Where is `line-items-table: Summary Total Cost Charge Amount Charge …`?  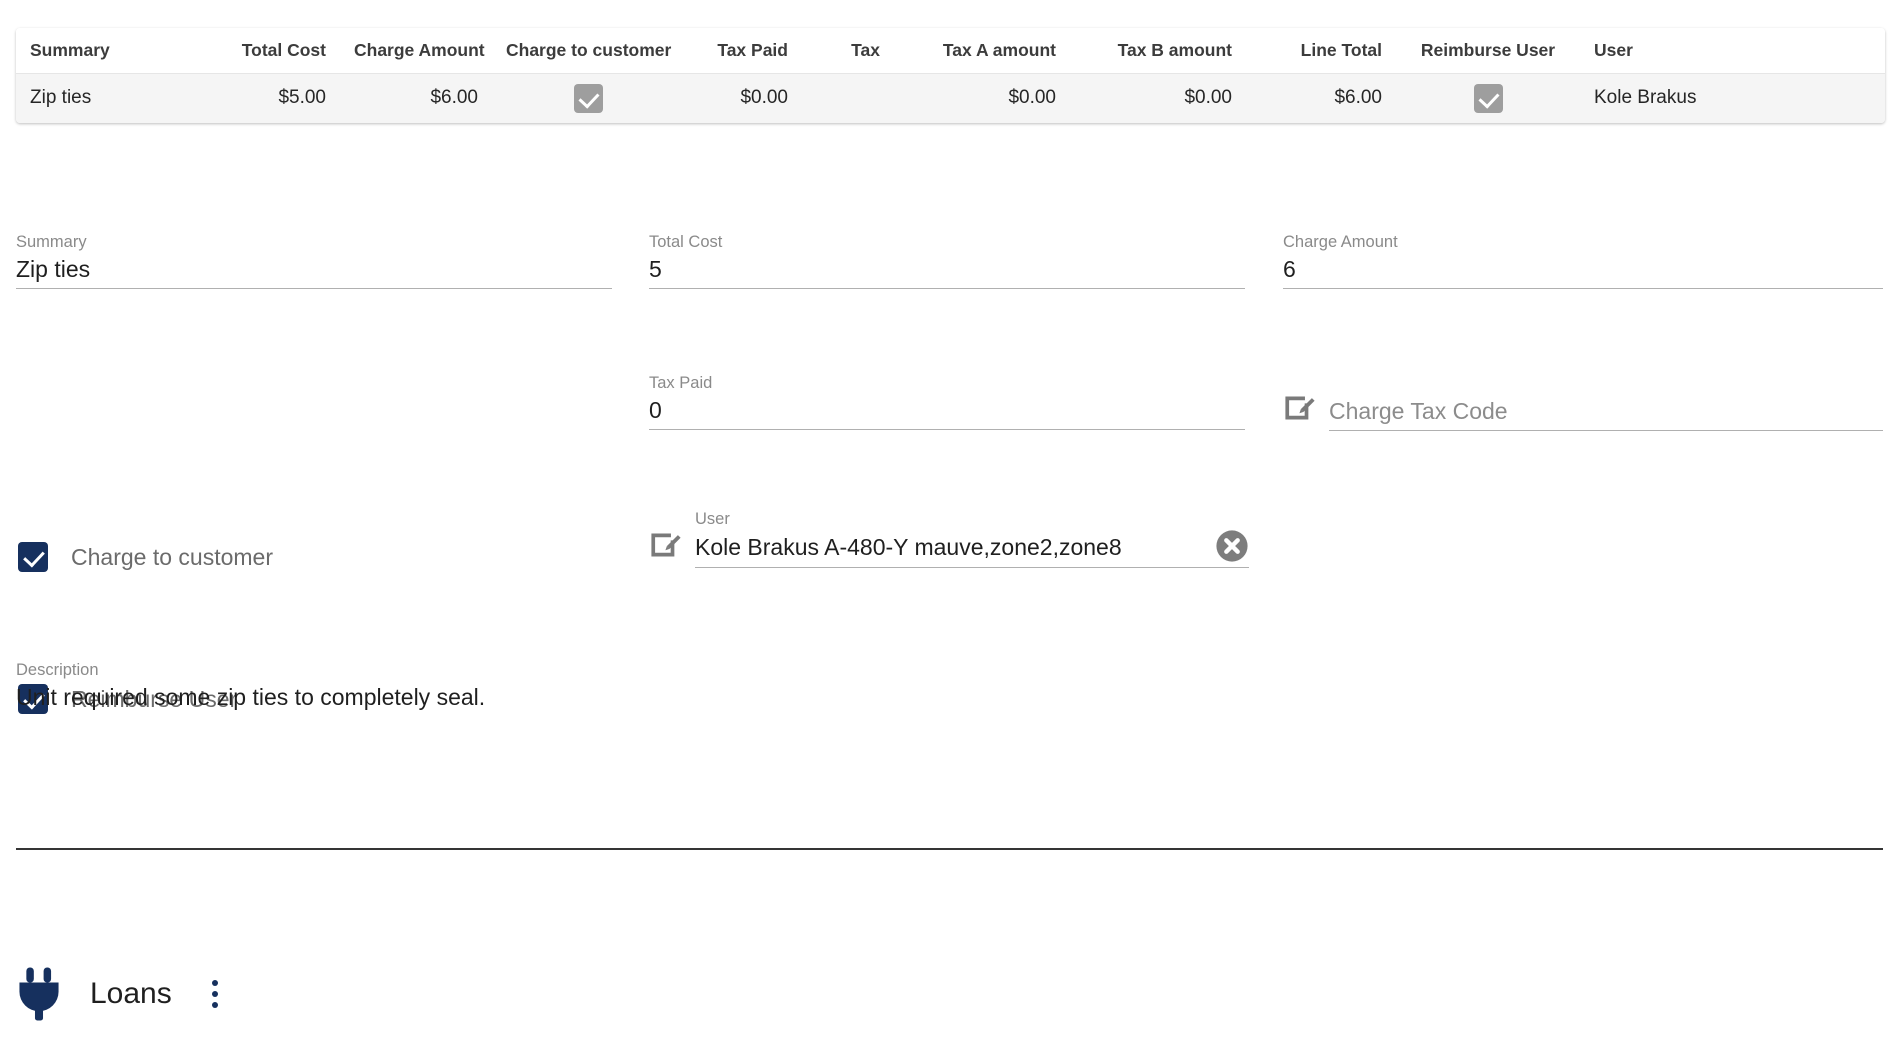 line-items-table: Summary Total Cost Charge Amount Charge … is located at coordinates (950, 75).